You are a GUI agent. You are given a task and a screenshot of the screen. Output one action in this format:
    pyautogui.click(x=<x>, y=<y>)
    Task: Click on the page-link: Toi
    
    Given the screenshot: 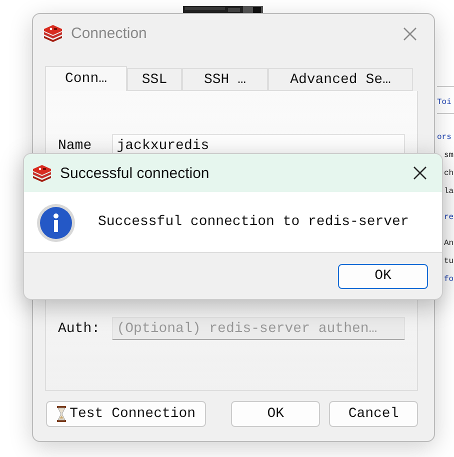 What is the action you would take?
    pyautogui.click(x=444, y=103)
    